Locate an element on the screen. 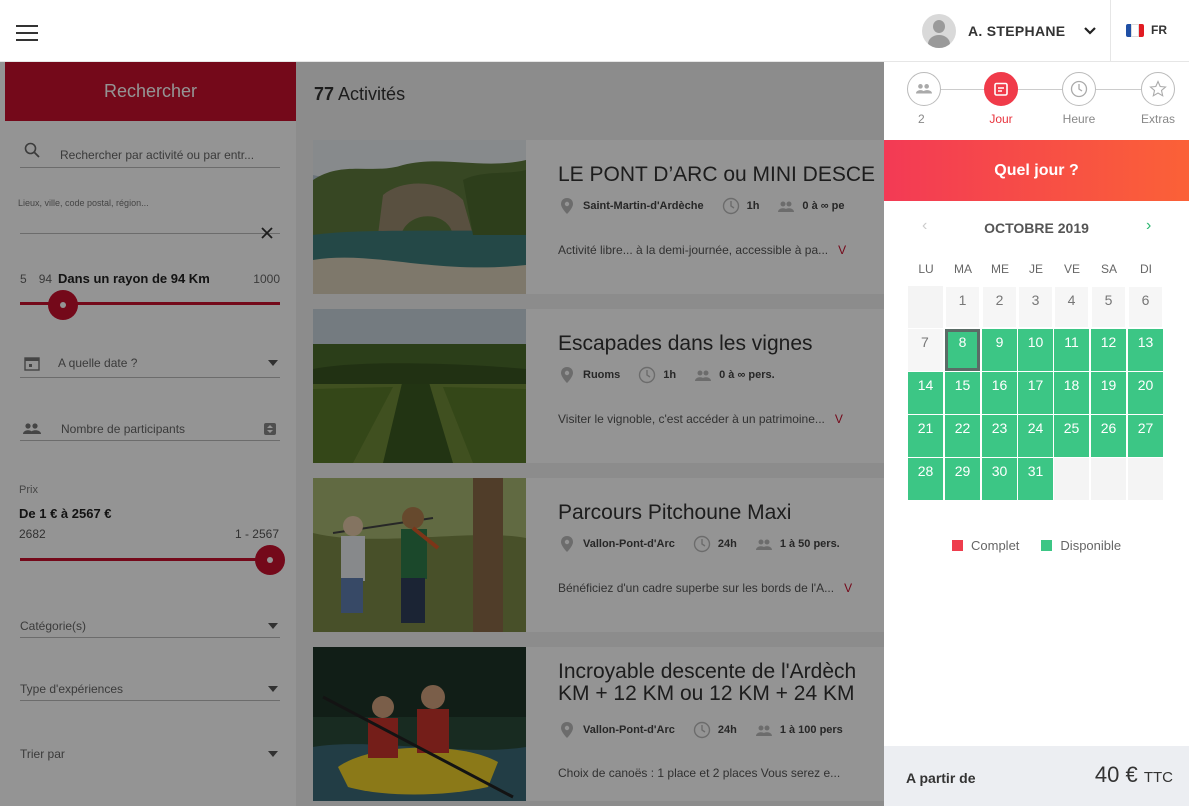 The image size is (1189, 806). calendar-day-available: 23 is located at coordinates (999, 436).